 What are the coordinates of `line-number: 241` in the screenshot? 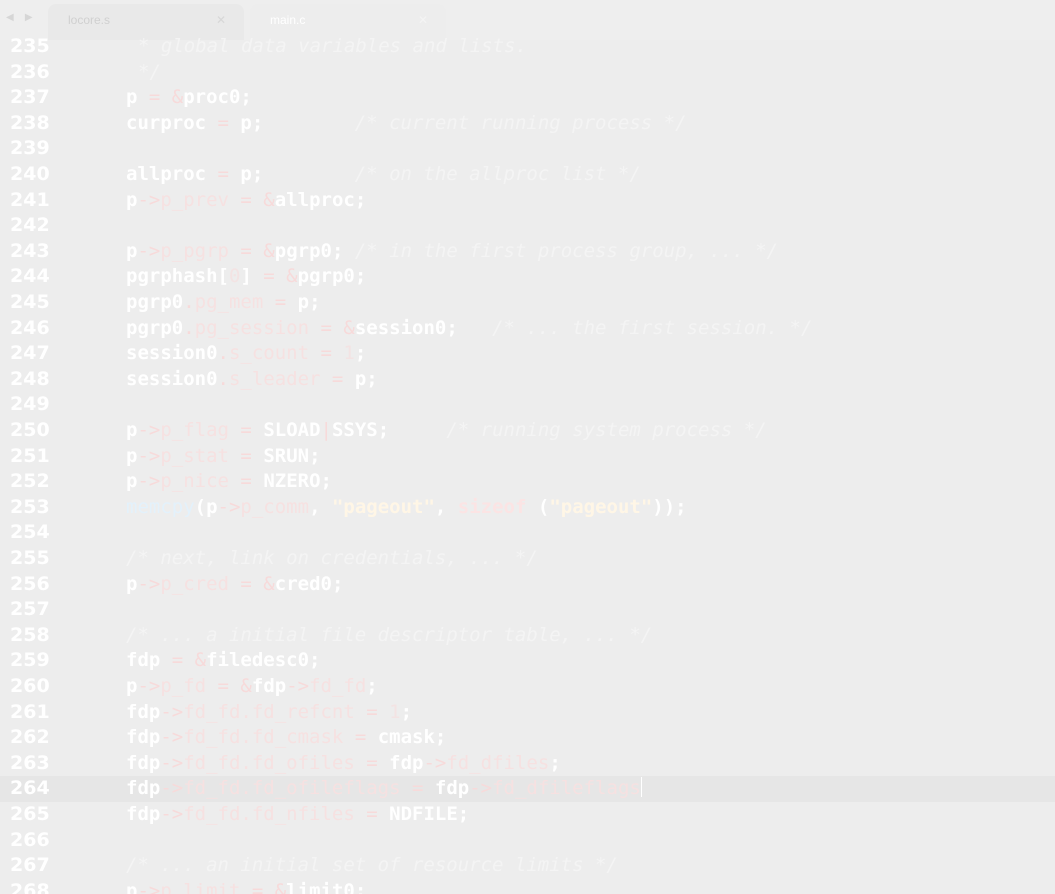 It's located at (30, 199).